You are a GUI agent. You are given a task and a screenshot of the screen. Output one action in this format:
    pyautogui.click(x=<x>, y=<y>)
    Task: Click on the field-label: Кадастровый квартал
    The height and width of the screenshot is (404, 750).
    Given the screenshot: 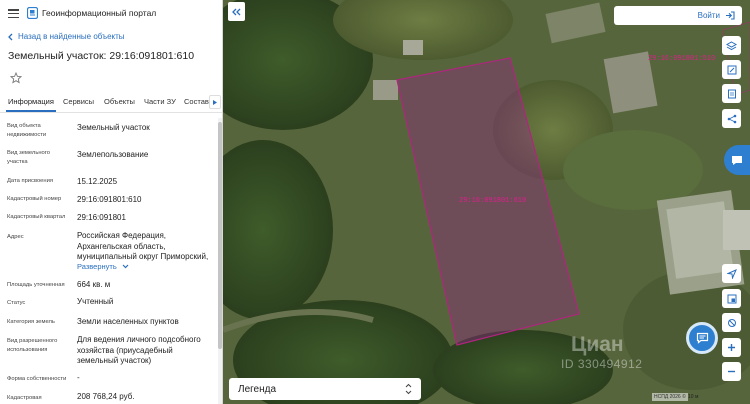 What is the action you would take?
    pyautogui.click(x=36, y=217)
    